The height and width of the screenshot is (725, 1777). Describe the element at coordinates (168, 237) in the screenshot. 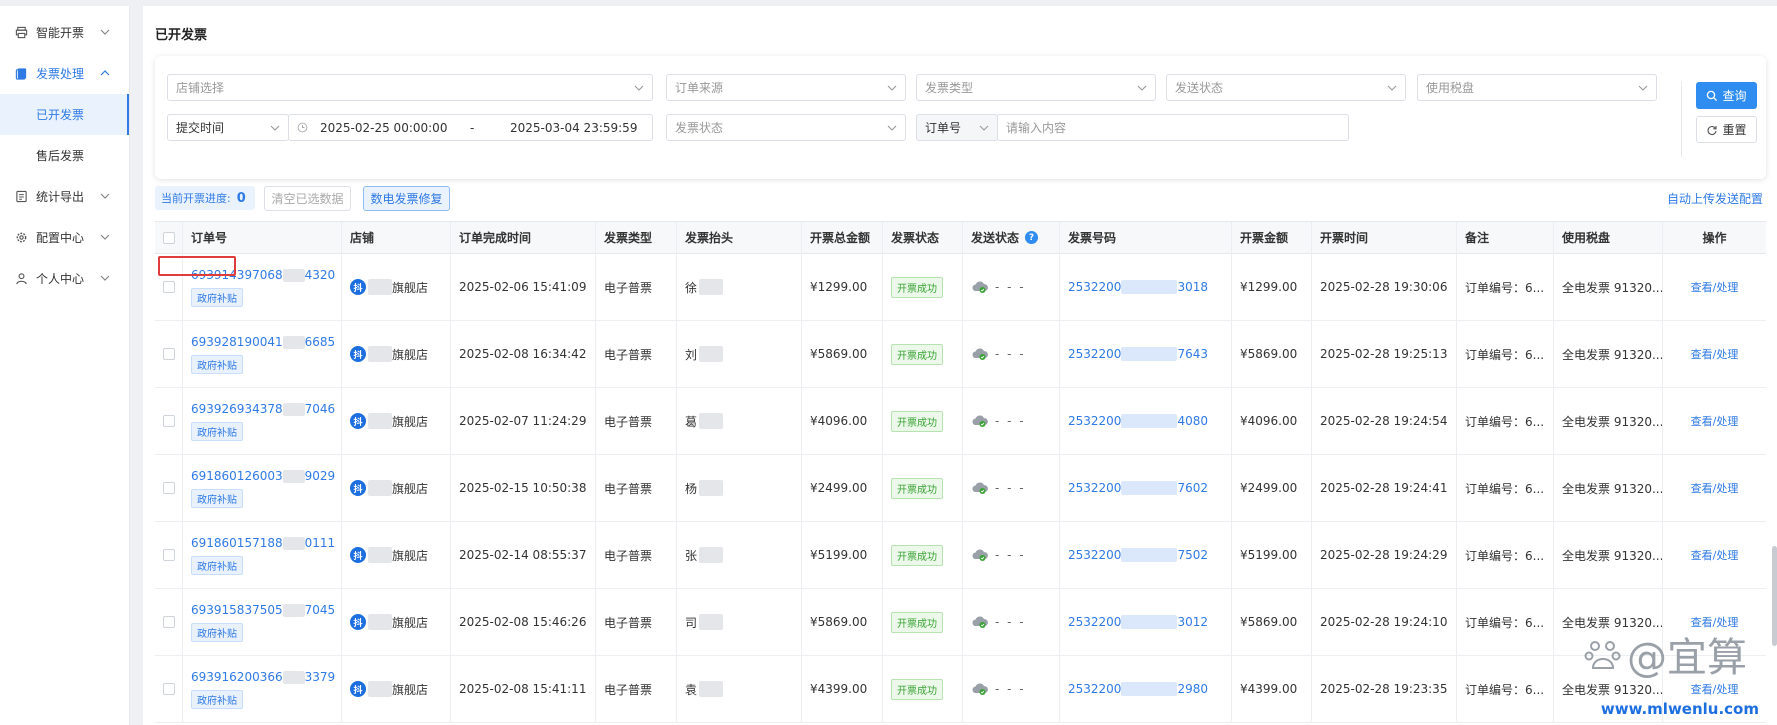

I see `select-all-checkbox` at that location.